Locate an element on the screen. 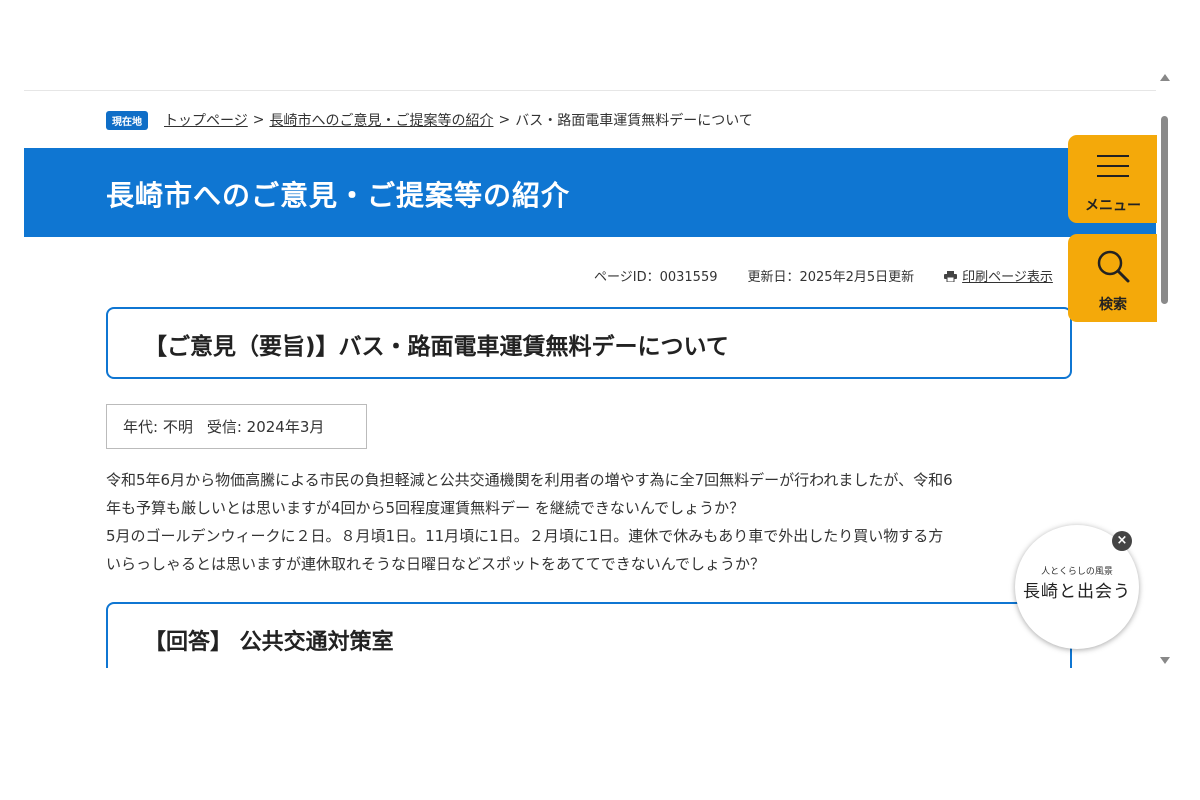 This screenshot has height=800, width=1200. scrollbar-thumb is located at coordinates (1164, 210).